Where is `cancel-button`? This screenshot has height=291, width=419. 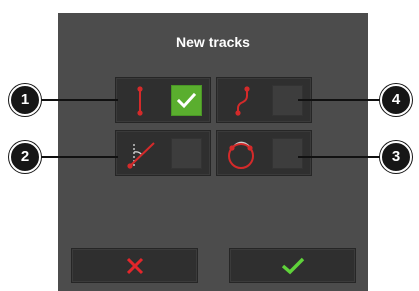
cancel-button is located at coordinates (134, 265).